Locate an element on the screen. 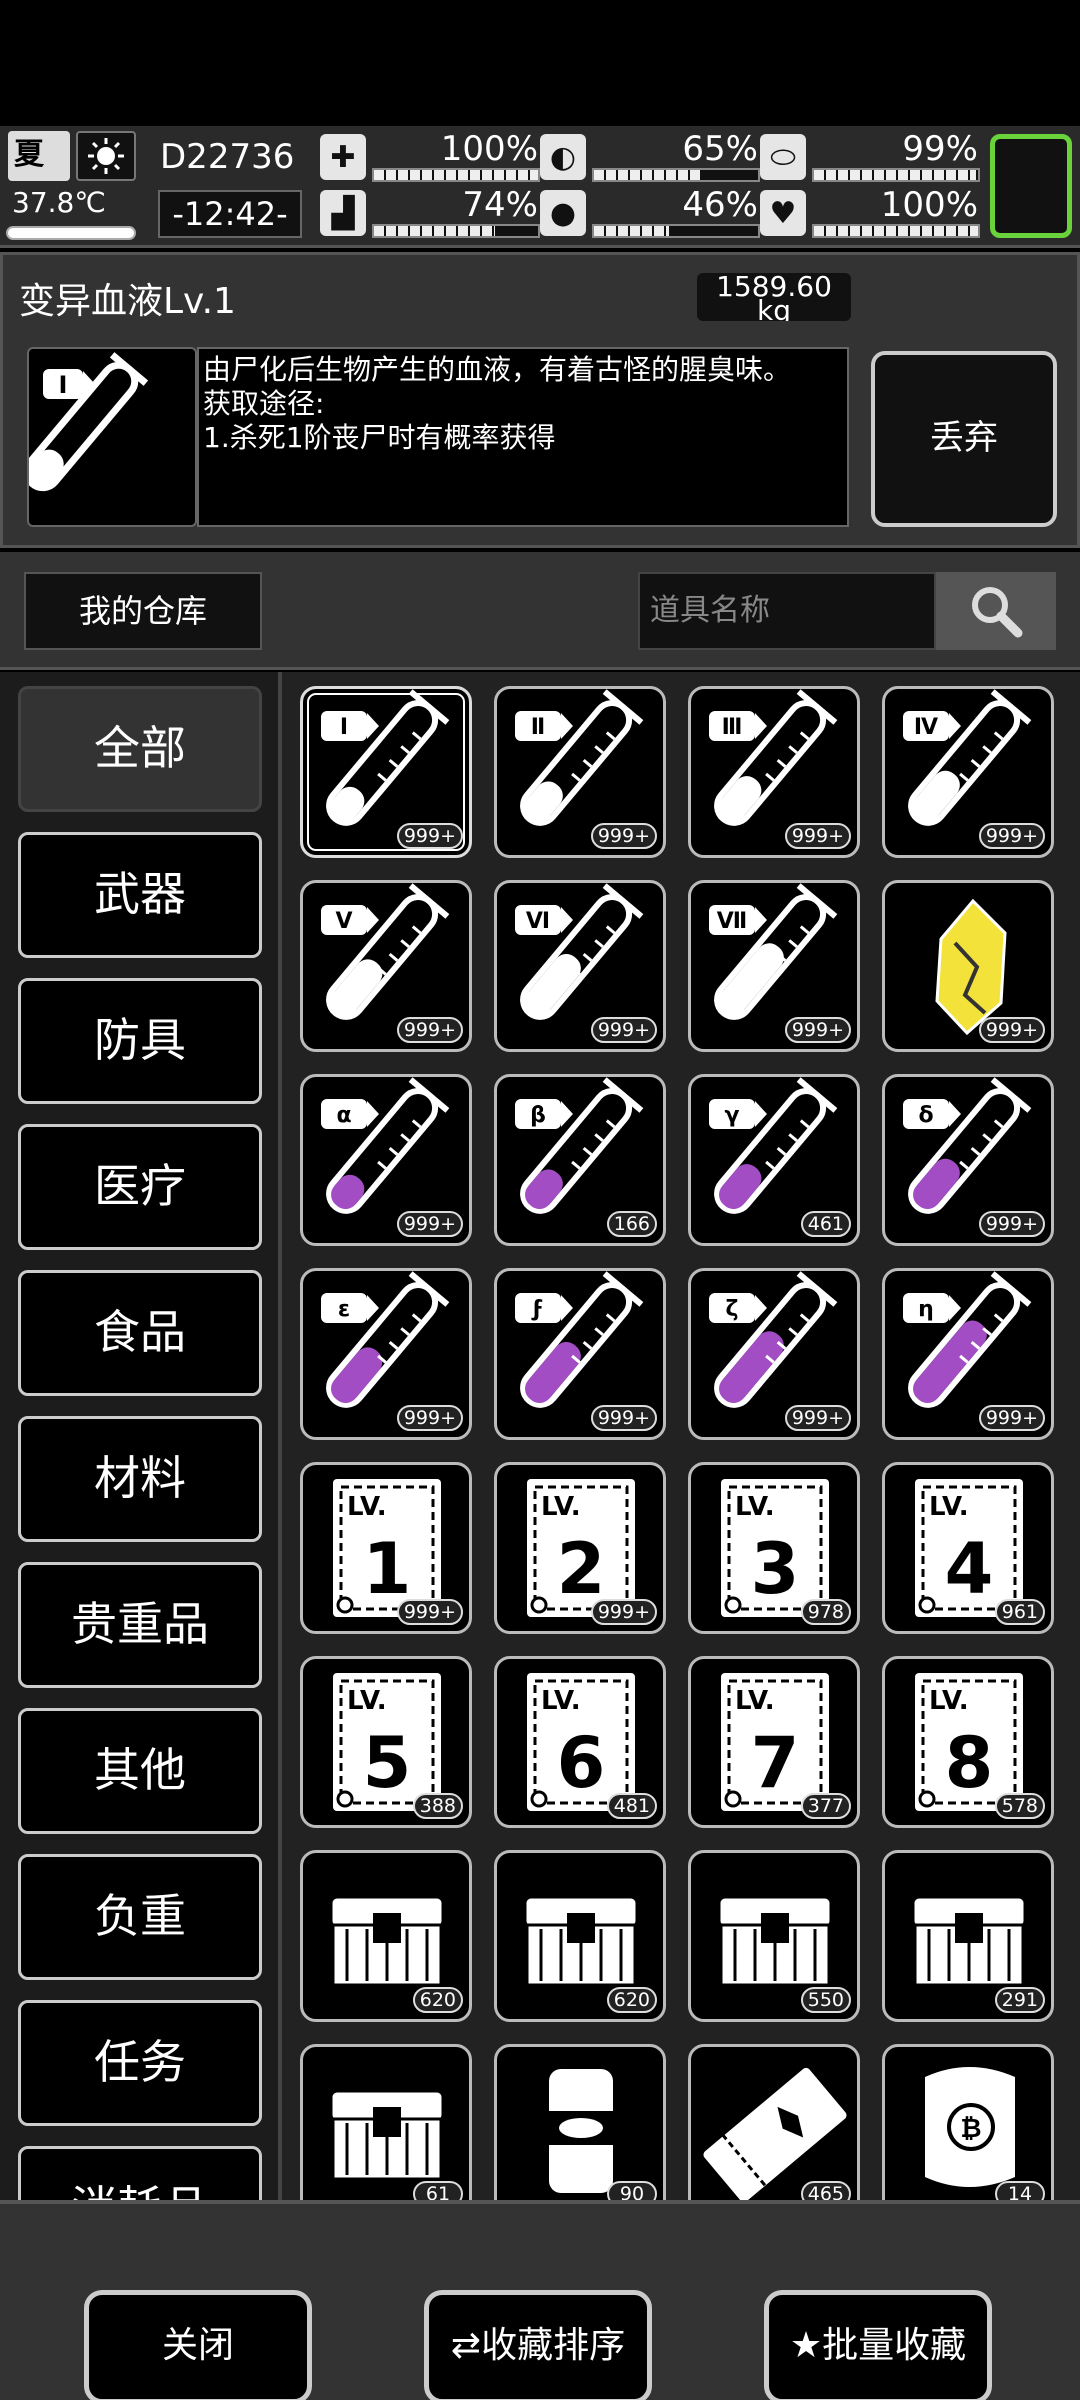 The width and height of the screenshot is (1080, 2400). item-slot: η 999+ is located at coordinates (968, 1354).